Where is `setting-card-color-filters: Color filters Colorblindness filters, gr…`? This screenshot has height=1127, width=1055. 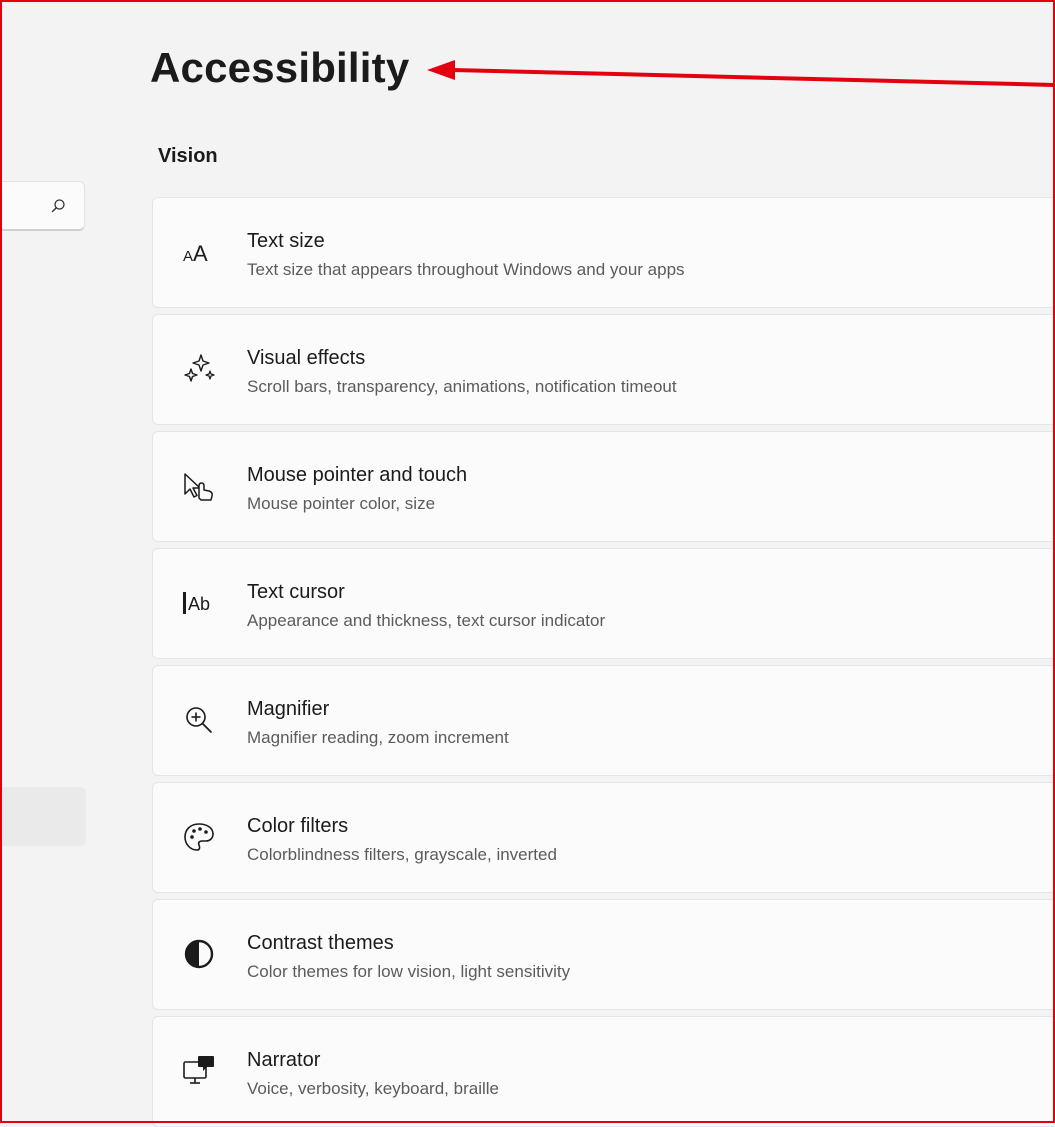
setting-card-color-filters: Color filters Colorblindness filters, gr… is located at coordinates (603, 837).